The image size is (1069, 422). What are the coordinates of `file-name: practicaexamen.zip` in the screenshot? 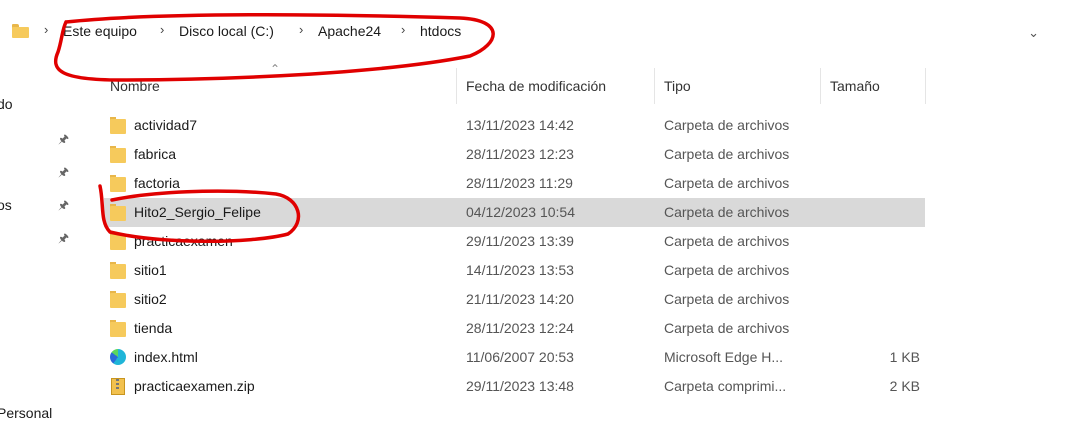 It's located at (194, 386).